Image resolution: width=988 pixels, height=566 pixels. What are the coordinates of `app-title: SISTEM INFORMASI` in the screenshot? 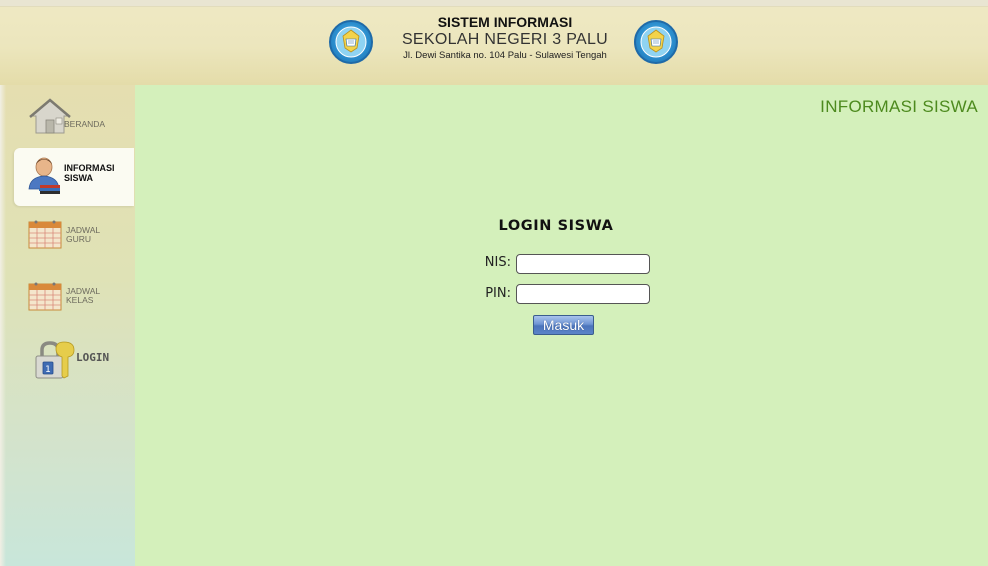 It's located at (505, 22).